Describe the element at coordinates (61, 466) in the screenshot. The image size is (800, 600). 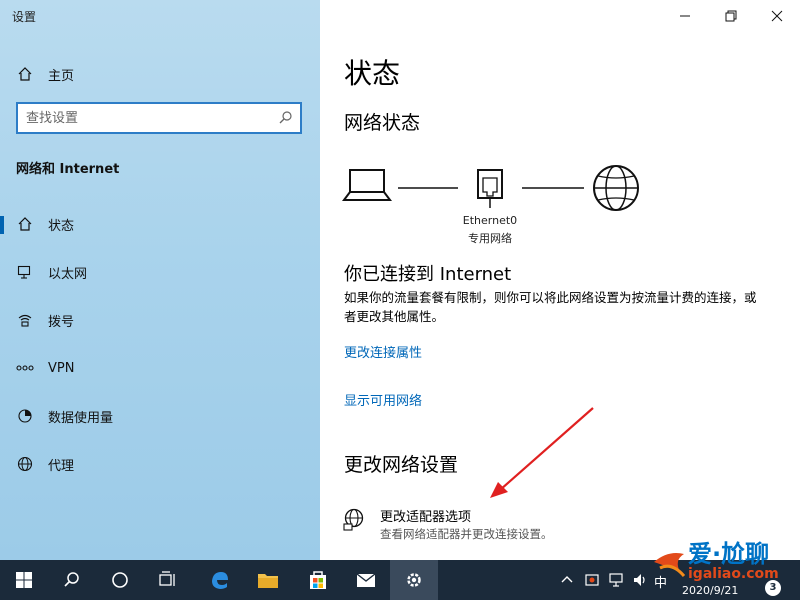
I see `sidebar-item-label: 代理` at that location.